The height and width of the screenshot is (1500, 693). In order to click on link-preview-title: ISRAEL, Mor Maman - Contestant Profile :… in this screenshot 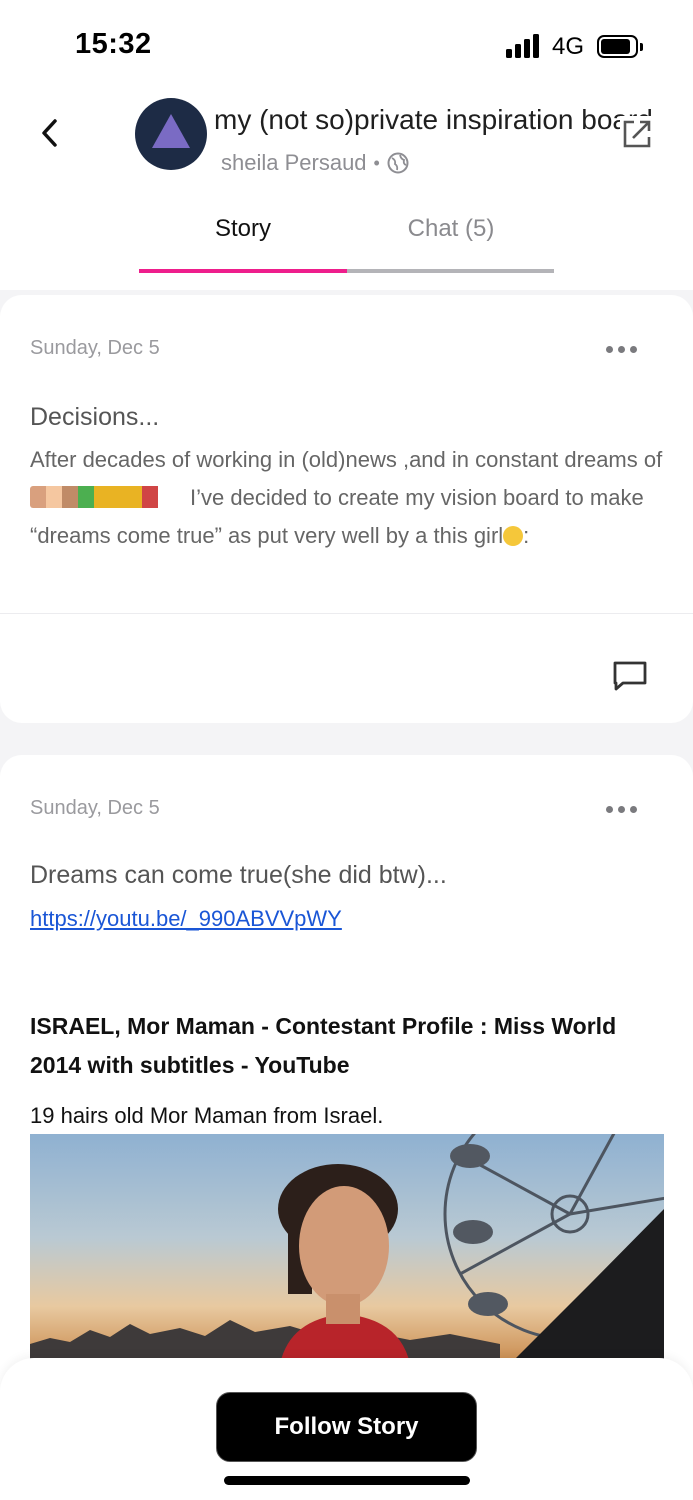, I will do `click(340, 1046)`.